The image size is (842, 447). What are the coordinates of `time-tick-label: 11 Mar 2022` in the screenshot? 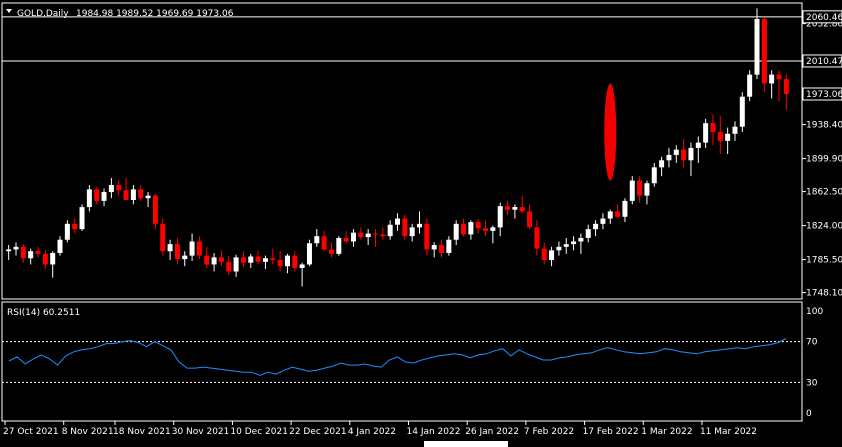 It's located at (728, 432).